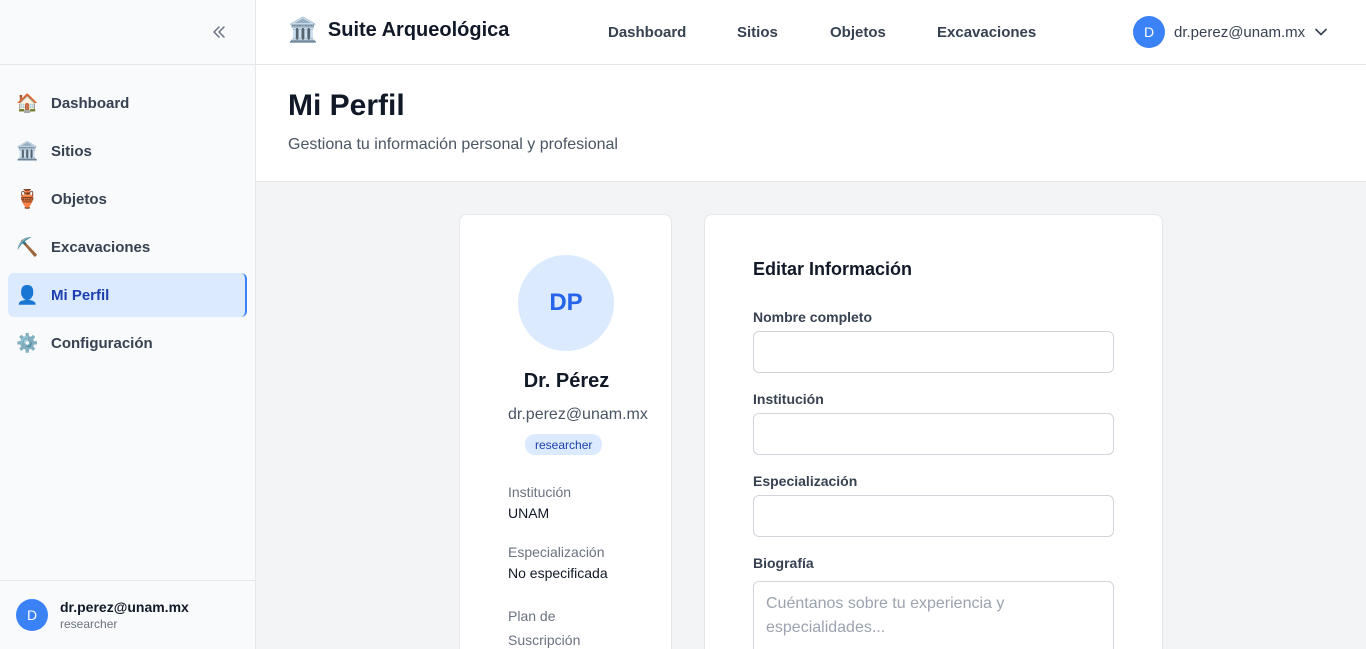 Image resolution: width=1366 pixels, height=649 pixels. What do you see at coordinates (90, 103) in the screenshot?
I see `sidebar-item-label: Dashboard` at bounding box center [90, 103].